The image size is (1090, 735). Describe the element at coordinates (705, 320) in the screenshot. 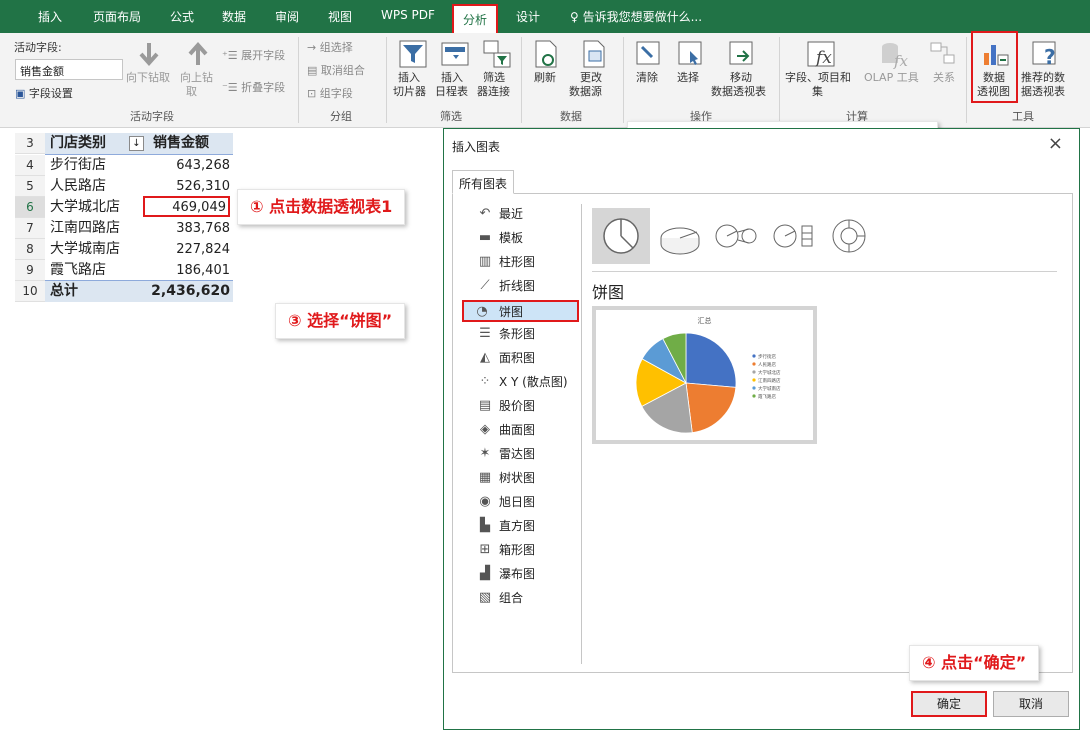

I see `preview-chart-title: 汇总` at that location.